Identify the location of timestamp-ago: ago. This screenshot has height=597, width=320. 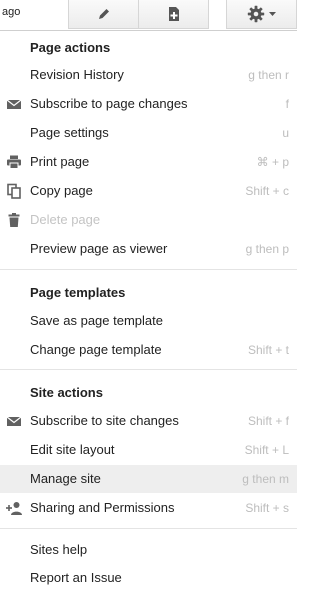
(11, 12).